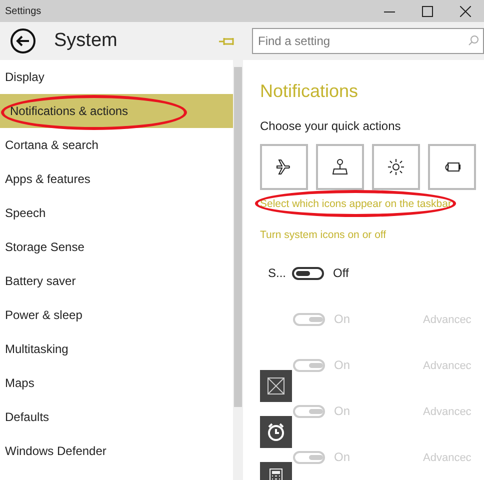 This screenshot has width=484, height=480. What do you see at coordinates (427, 11) in the screenshot?
I see `maximize-icon` at bounding box center [427, 11].